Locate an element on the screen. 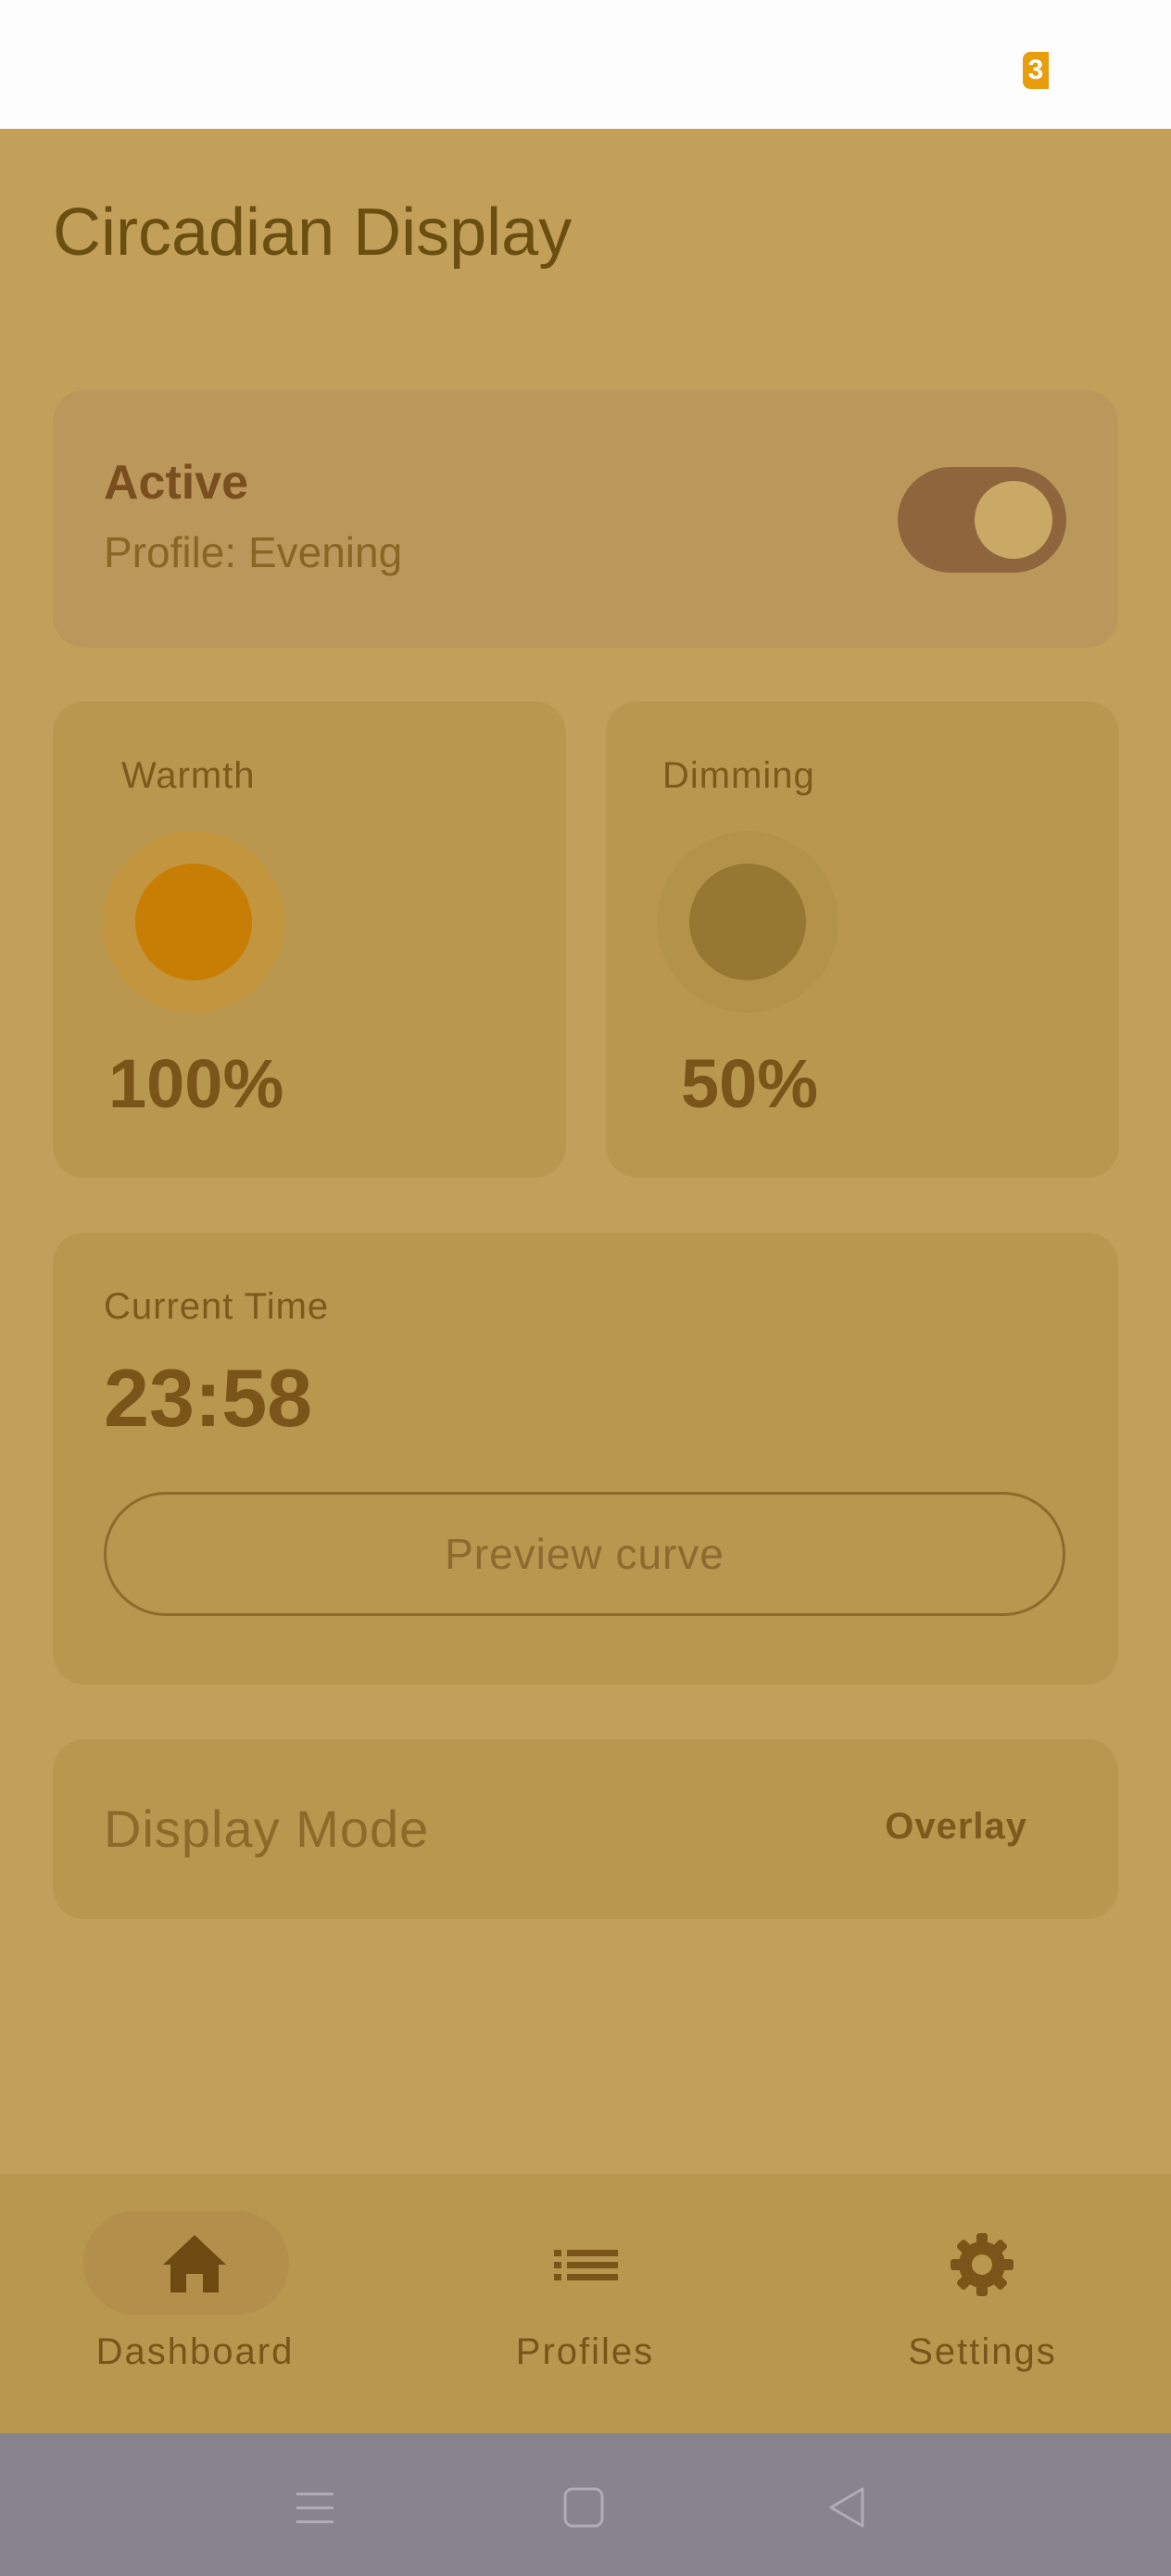 This screenshot has width=1171, height=2576. active-status-title: Active is located at coordinates (176, 483).